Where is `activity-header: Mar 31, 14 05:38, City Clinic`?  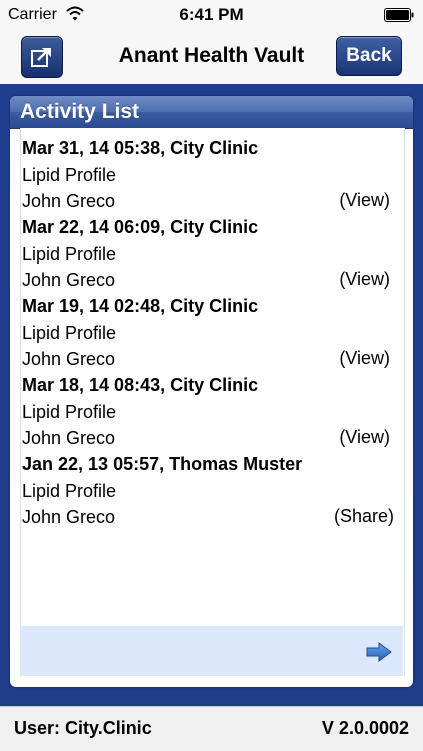 activity-header: Mar 31, 14 05:38, City Clinic is located at coordinates (140, 148).